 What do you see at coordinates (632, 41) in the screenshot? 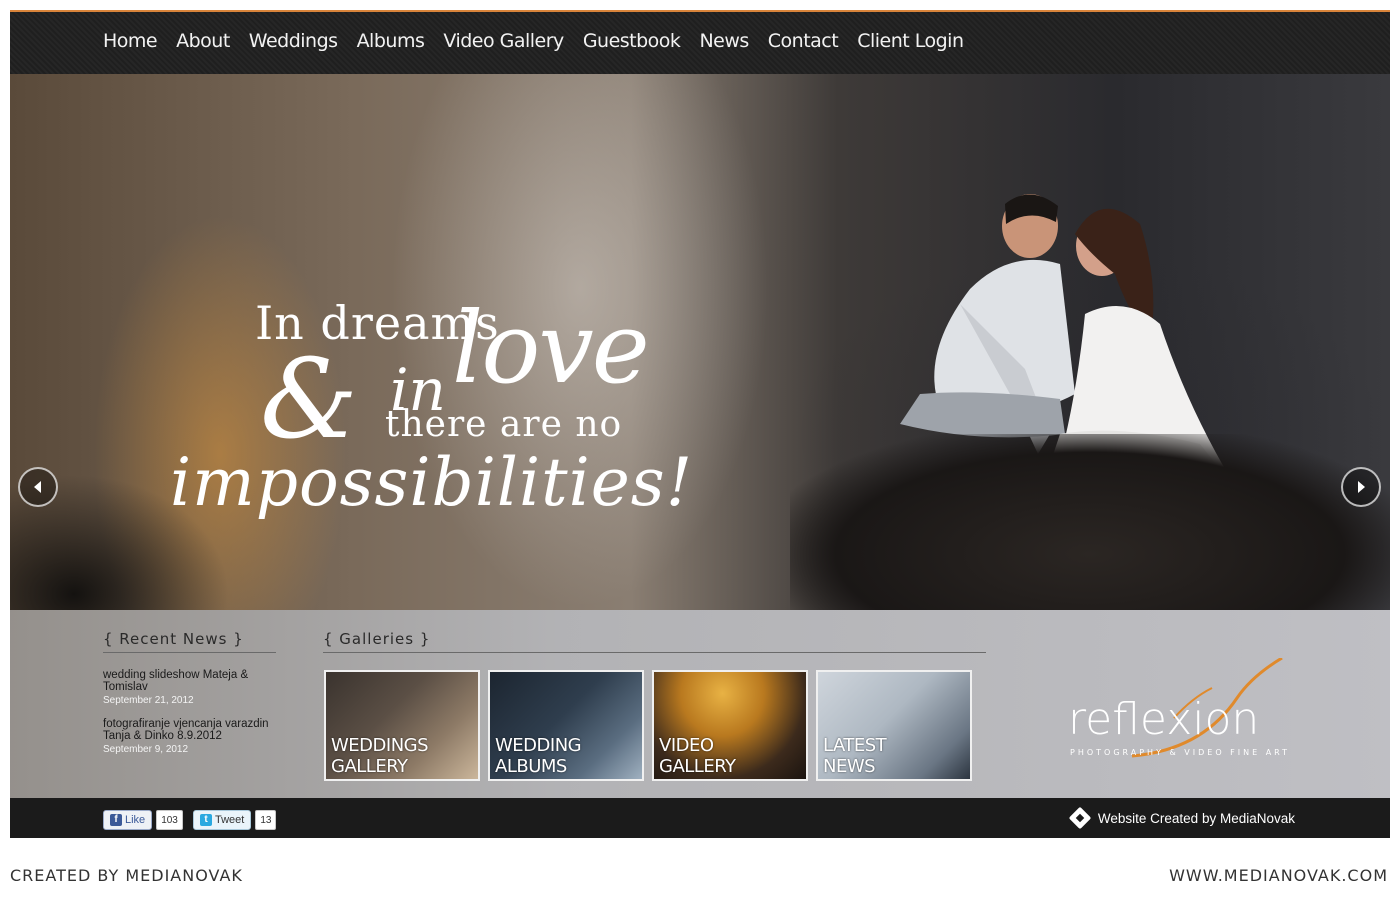
I see `nav-guestbook: Guestbook` at bounding box center [632, 41].